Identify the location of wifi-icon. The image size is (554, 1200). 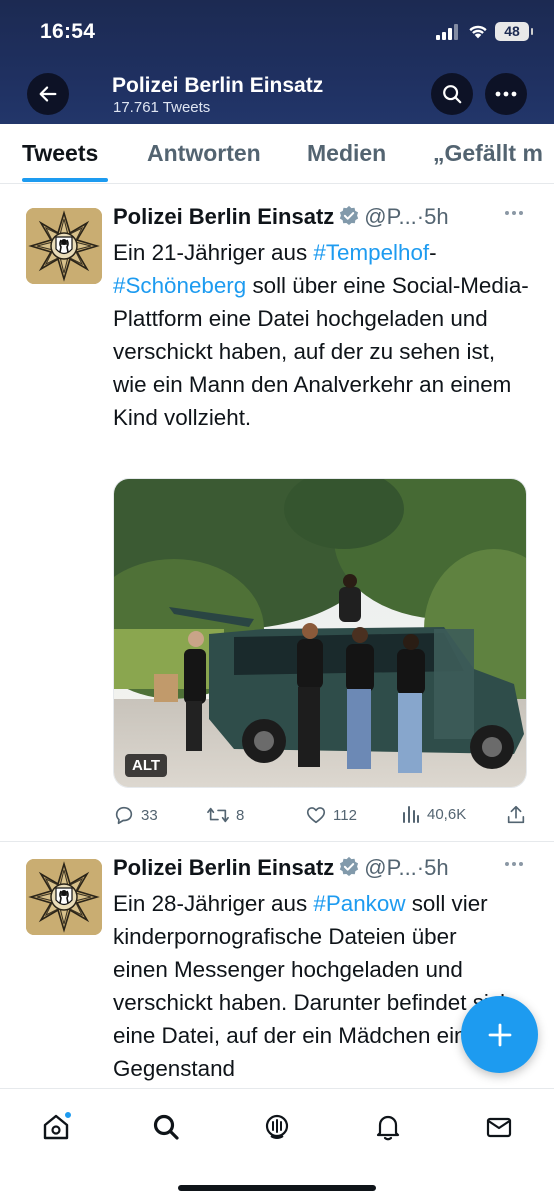
(478, 32).